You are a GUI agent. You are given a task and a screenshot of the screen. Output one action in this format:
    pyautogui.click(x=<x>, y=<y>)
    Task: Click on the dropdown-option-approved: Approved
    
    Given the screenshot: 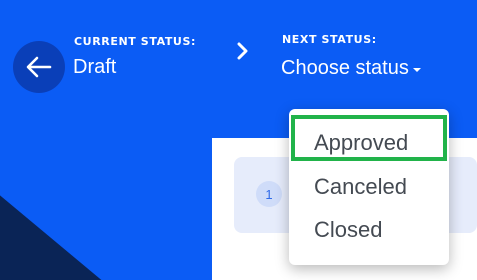 What is the action you would take?
    pyautogui.click(x=369, y=143)
    